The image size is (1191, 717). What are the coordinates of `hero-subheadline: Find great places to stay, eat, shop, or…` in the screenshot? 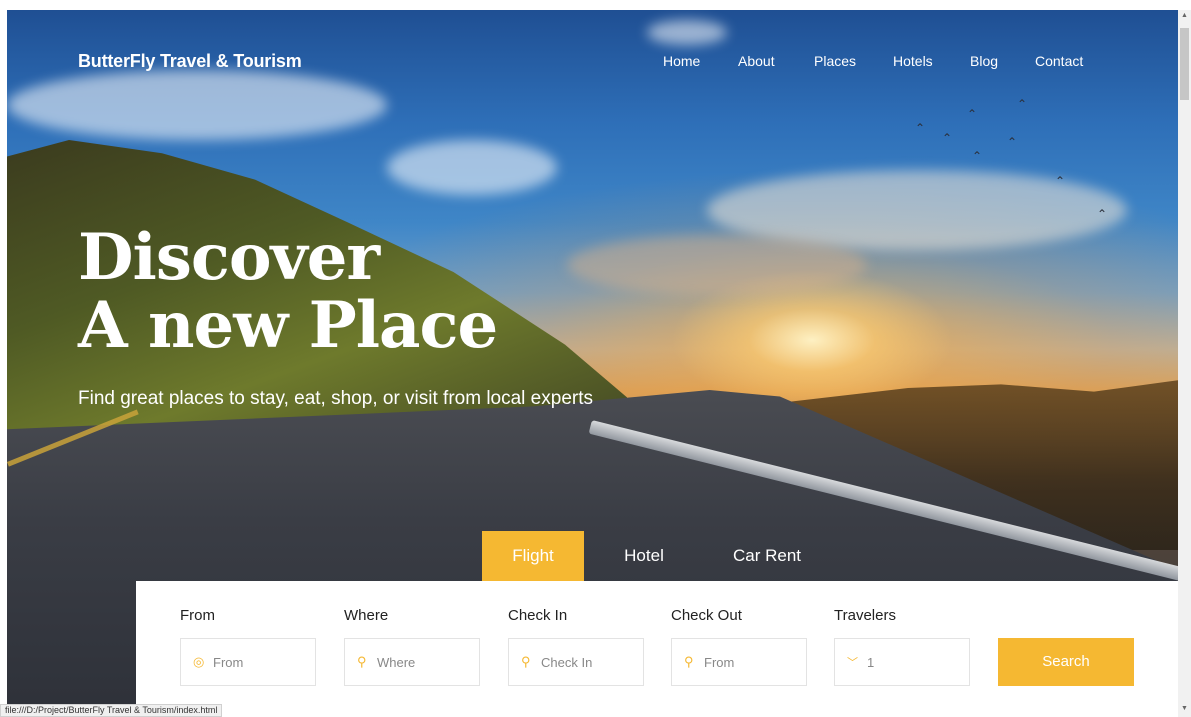 It's located at (335, 398).